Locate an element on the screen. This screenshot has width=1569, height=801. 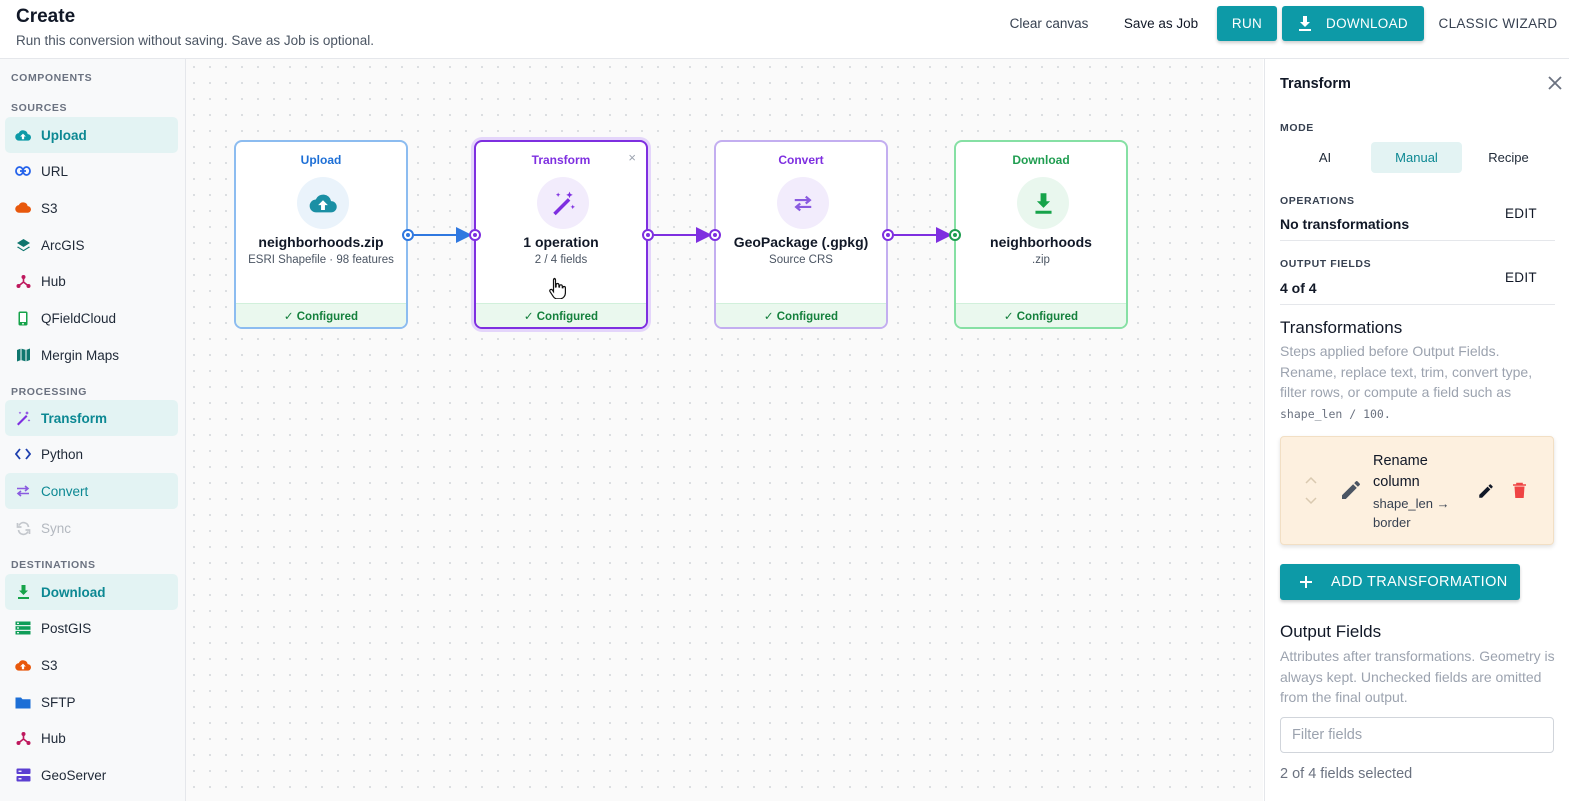
sidebar-item-label: S3 is located at coordinates (49, 208).